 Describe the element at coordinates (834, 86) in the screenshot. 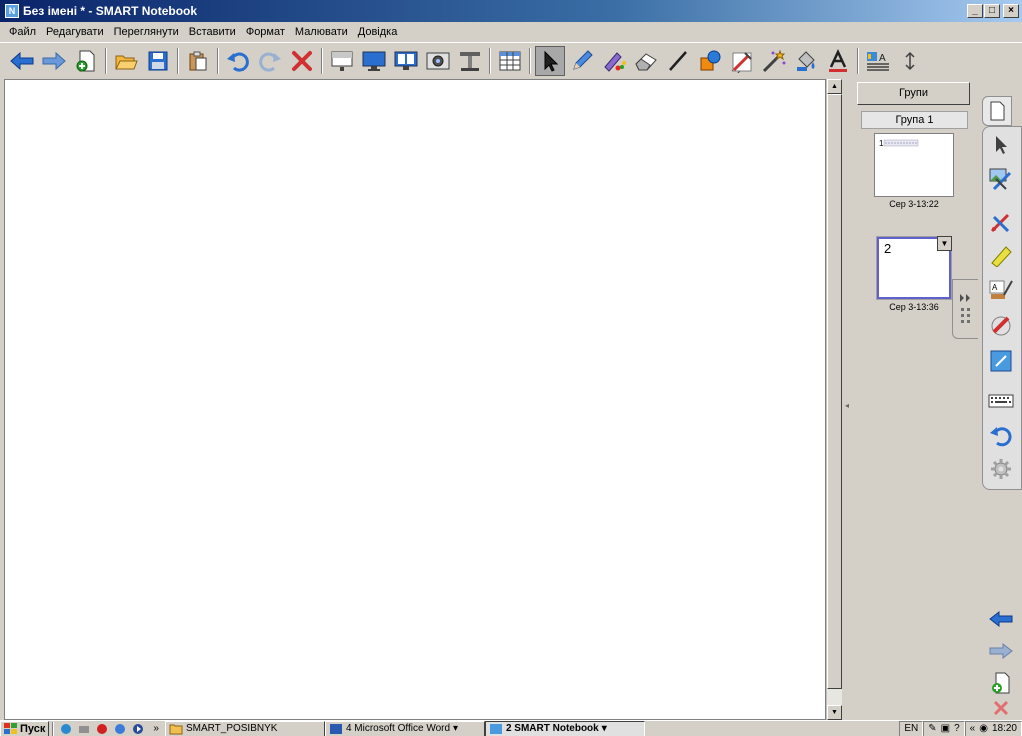

I see `scroll-up-arrow: ▲` at that location.